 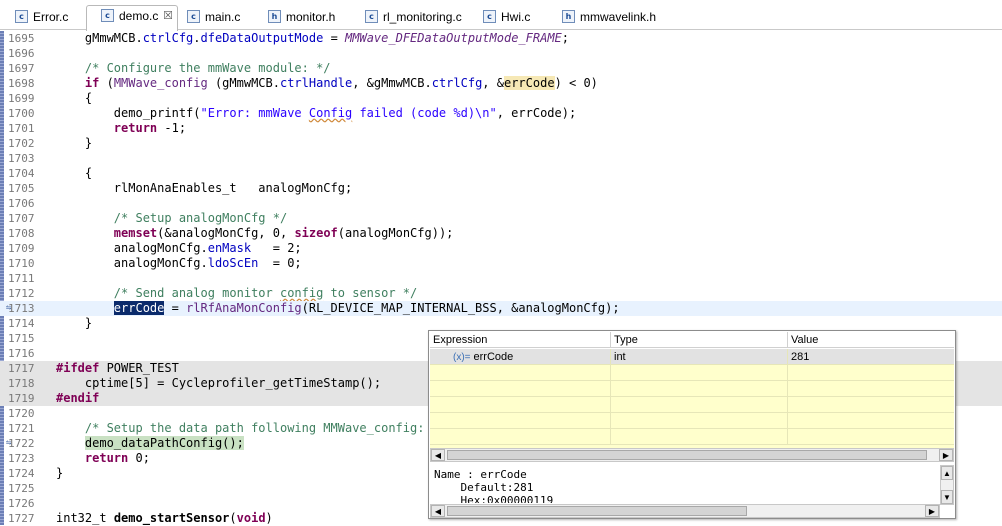 I want to click on tab-label: demo.c, so click(x=139, y=16).